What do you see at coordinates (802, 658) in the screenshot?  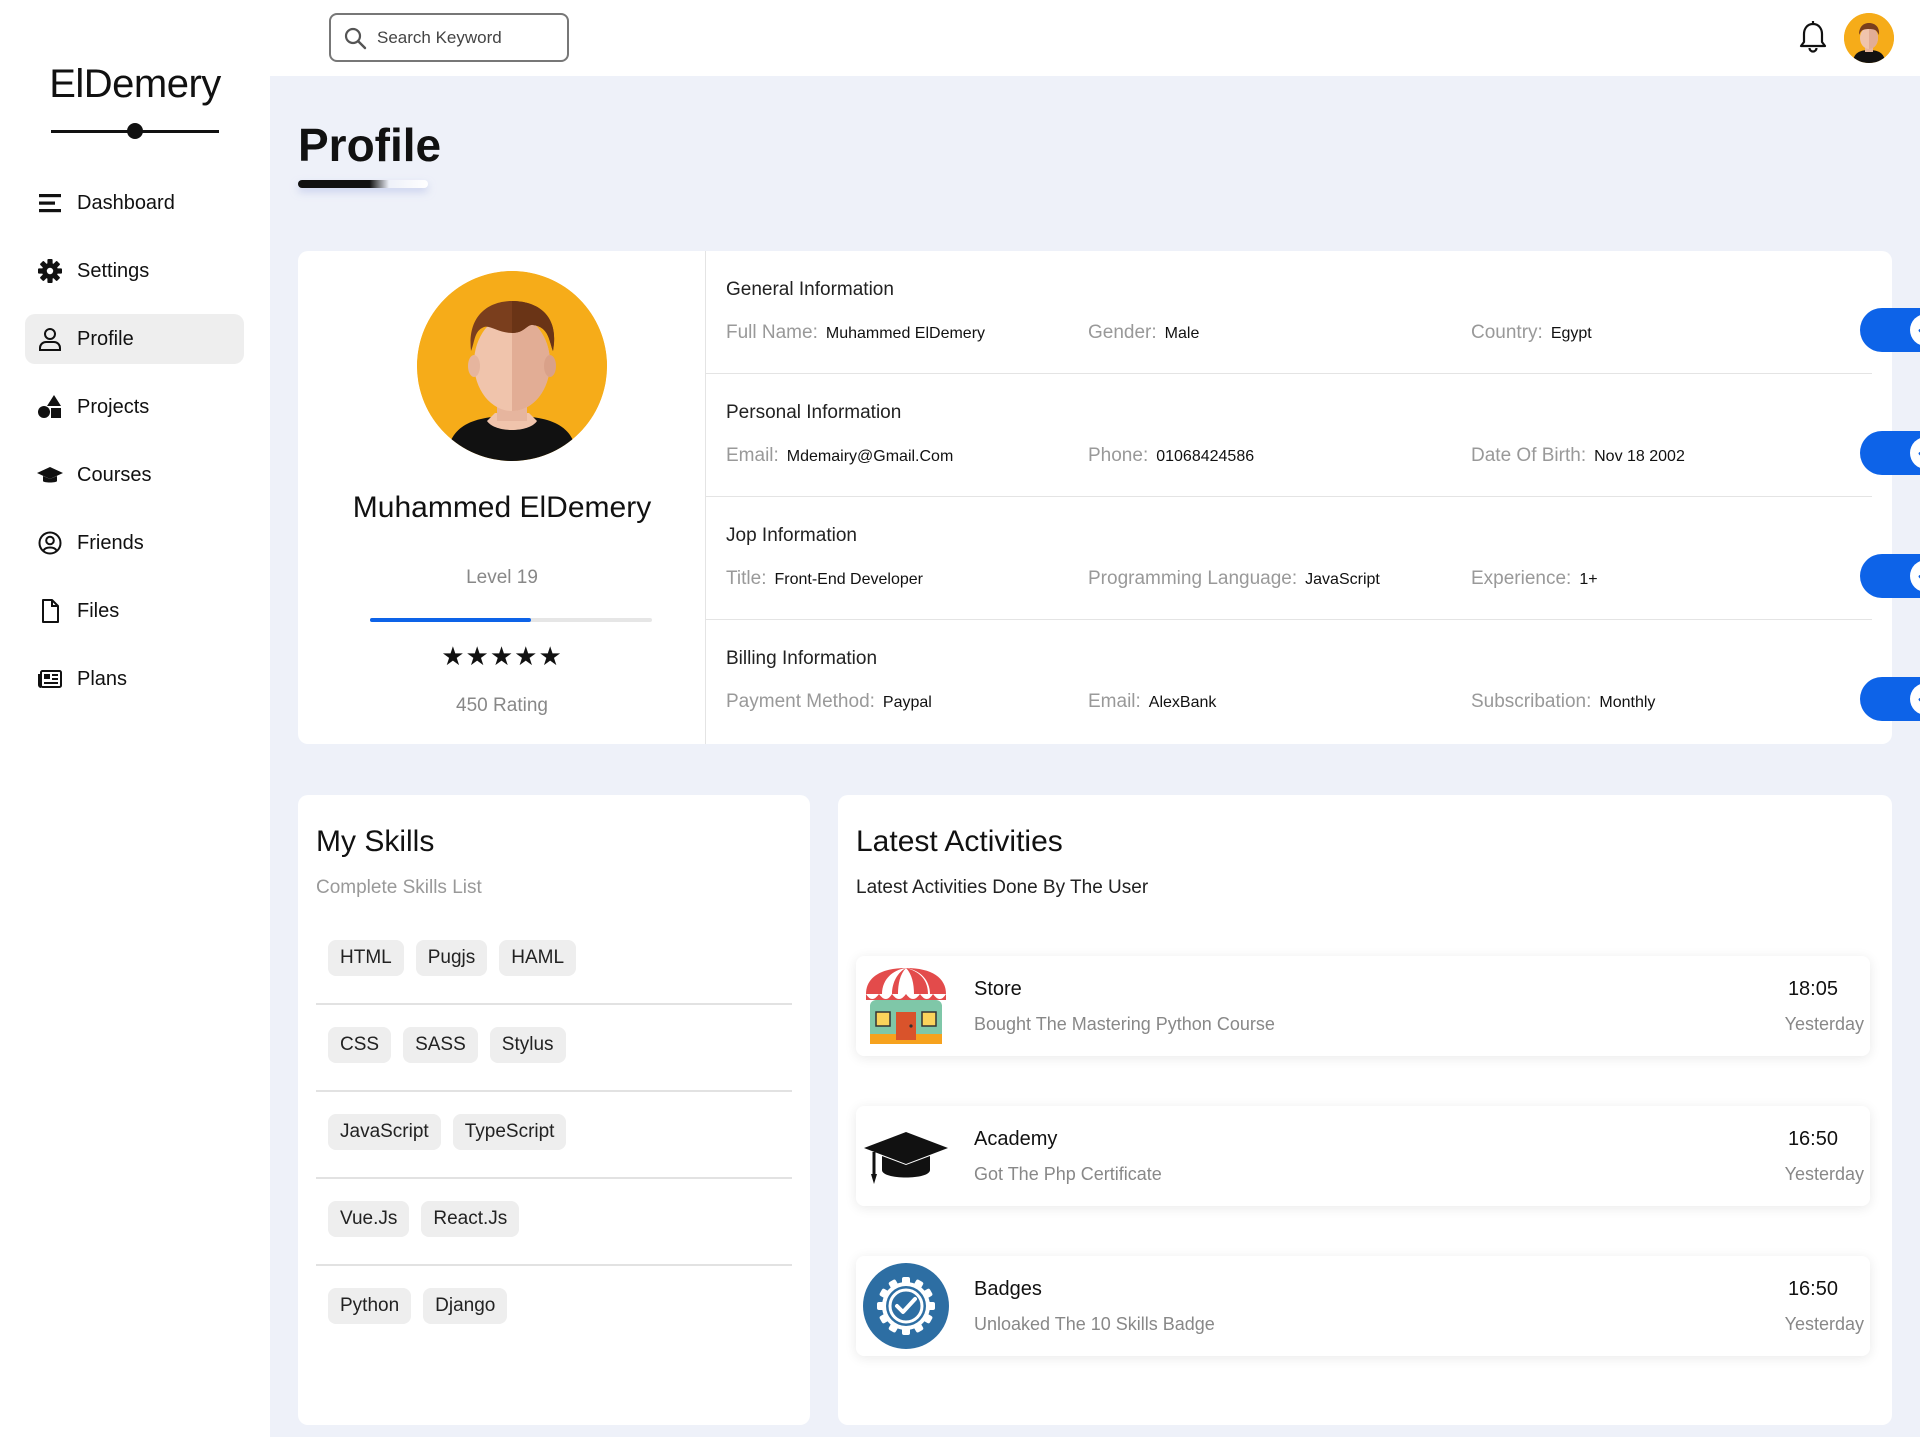 I see `info-section-title: Billing Information` at bounding box center [802, 658].